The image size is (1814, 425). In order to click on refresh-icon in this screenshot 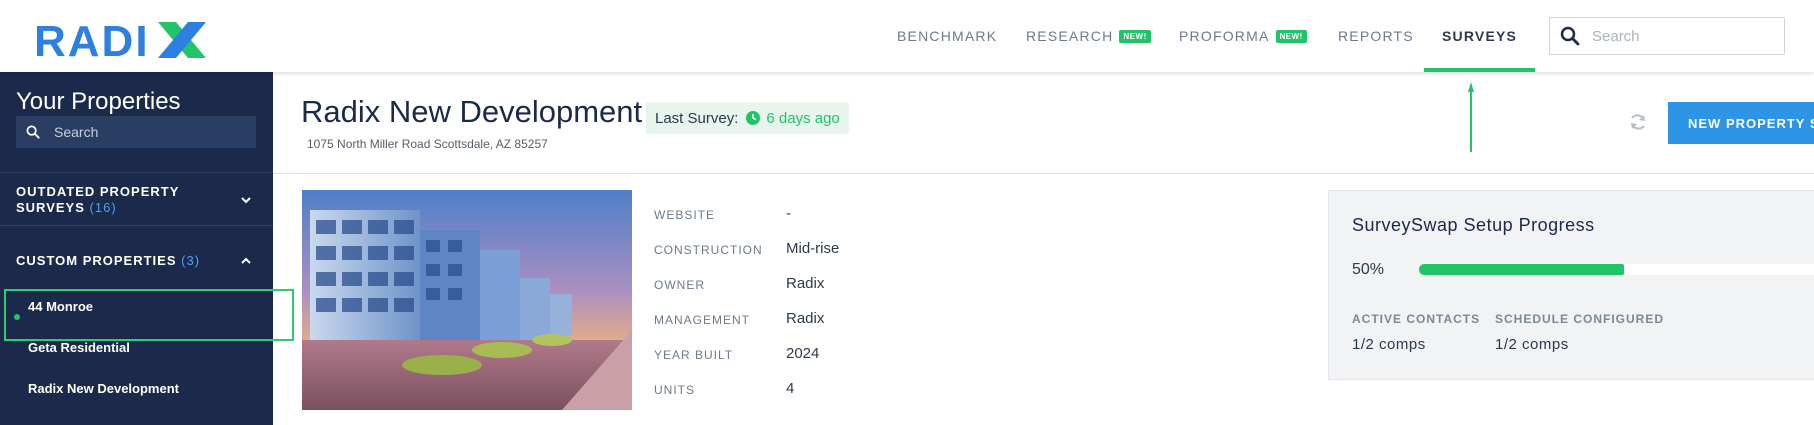, I will do `click(1638, 122)`.